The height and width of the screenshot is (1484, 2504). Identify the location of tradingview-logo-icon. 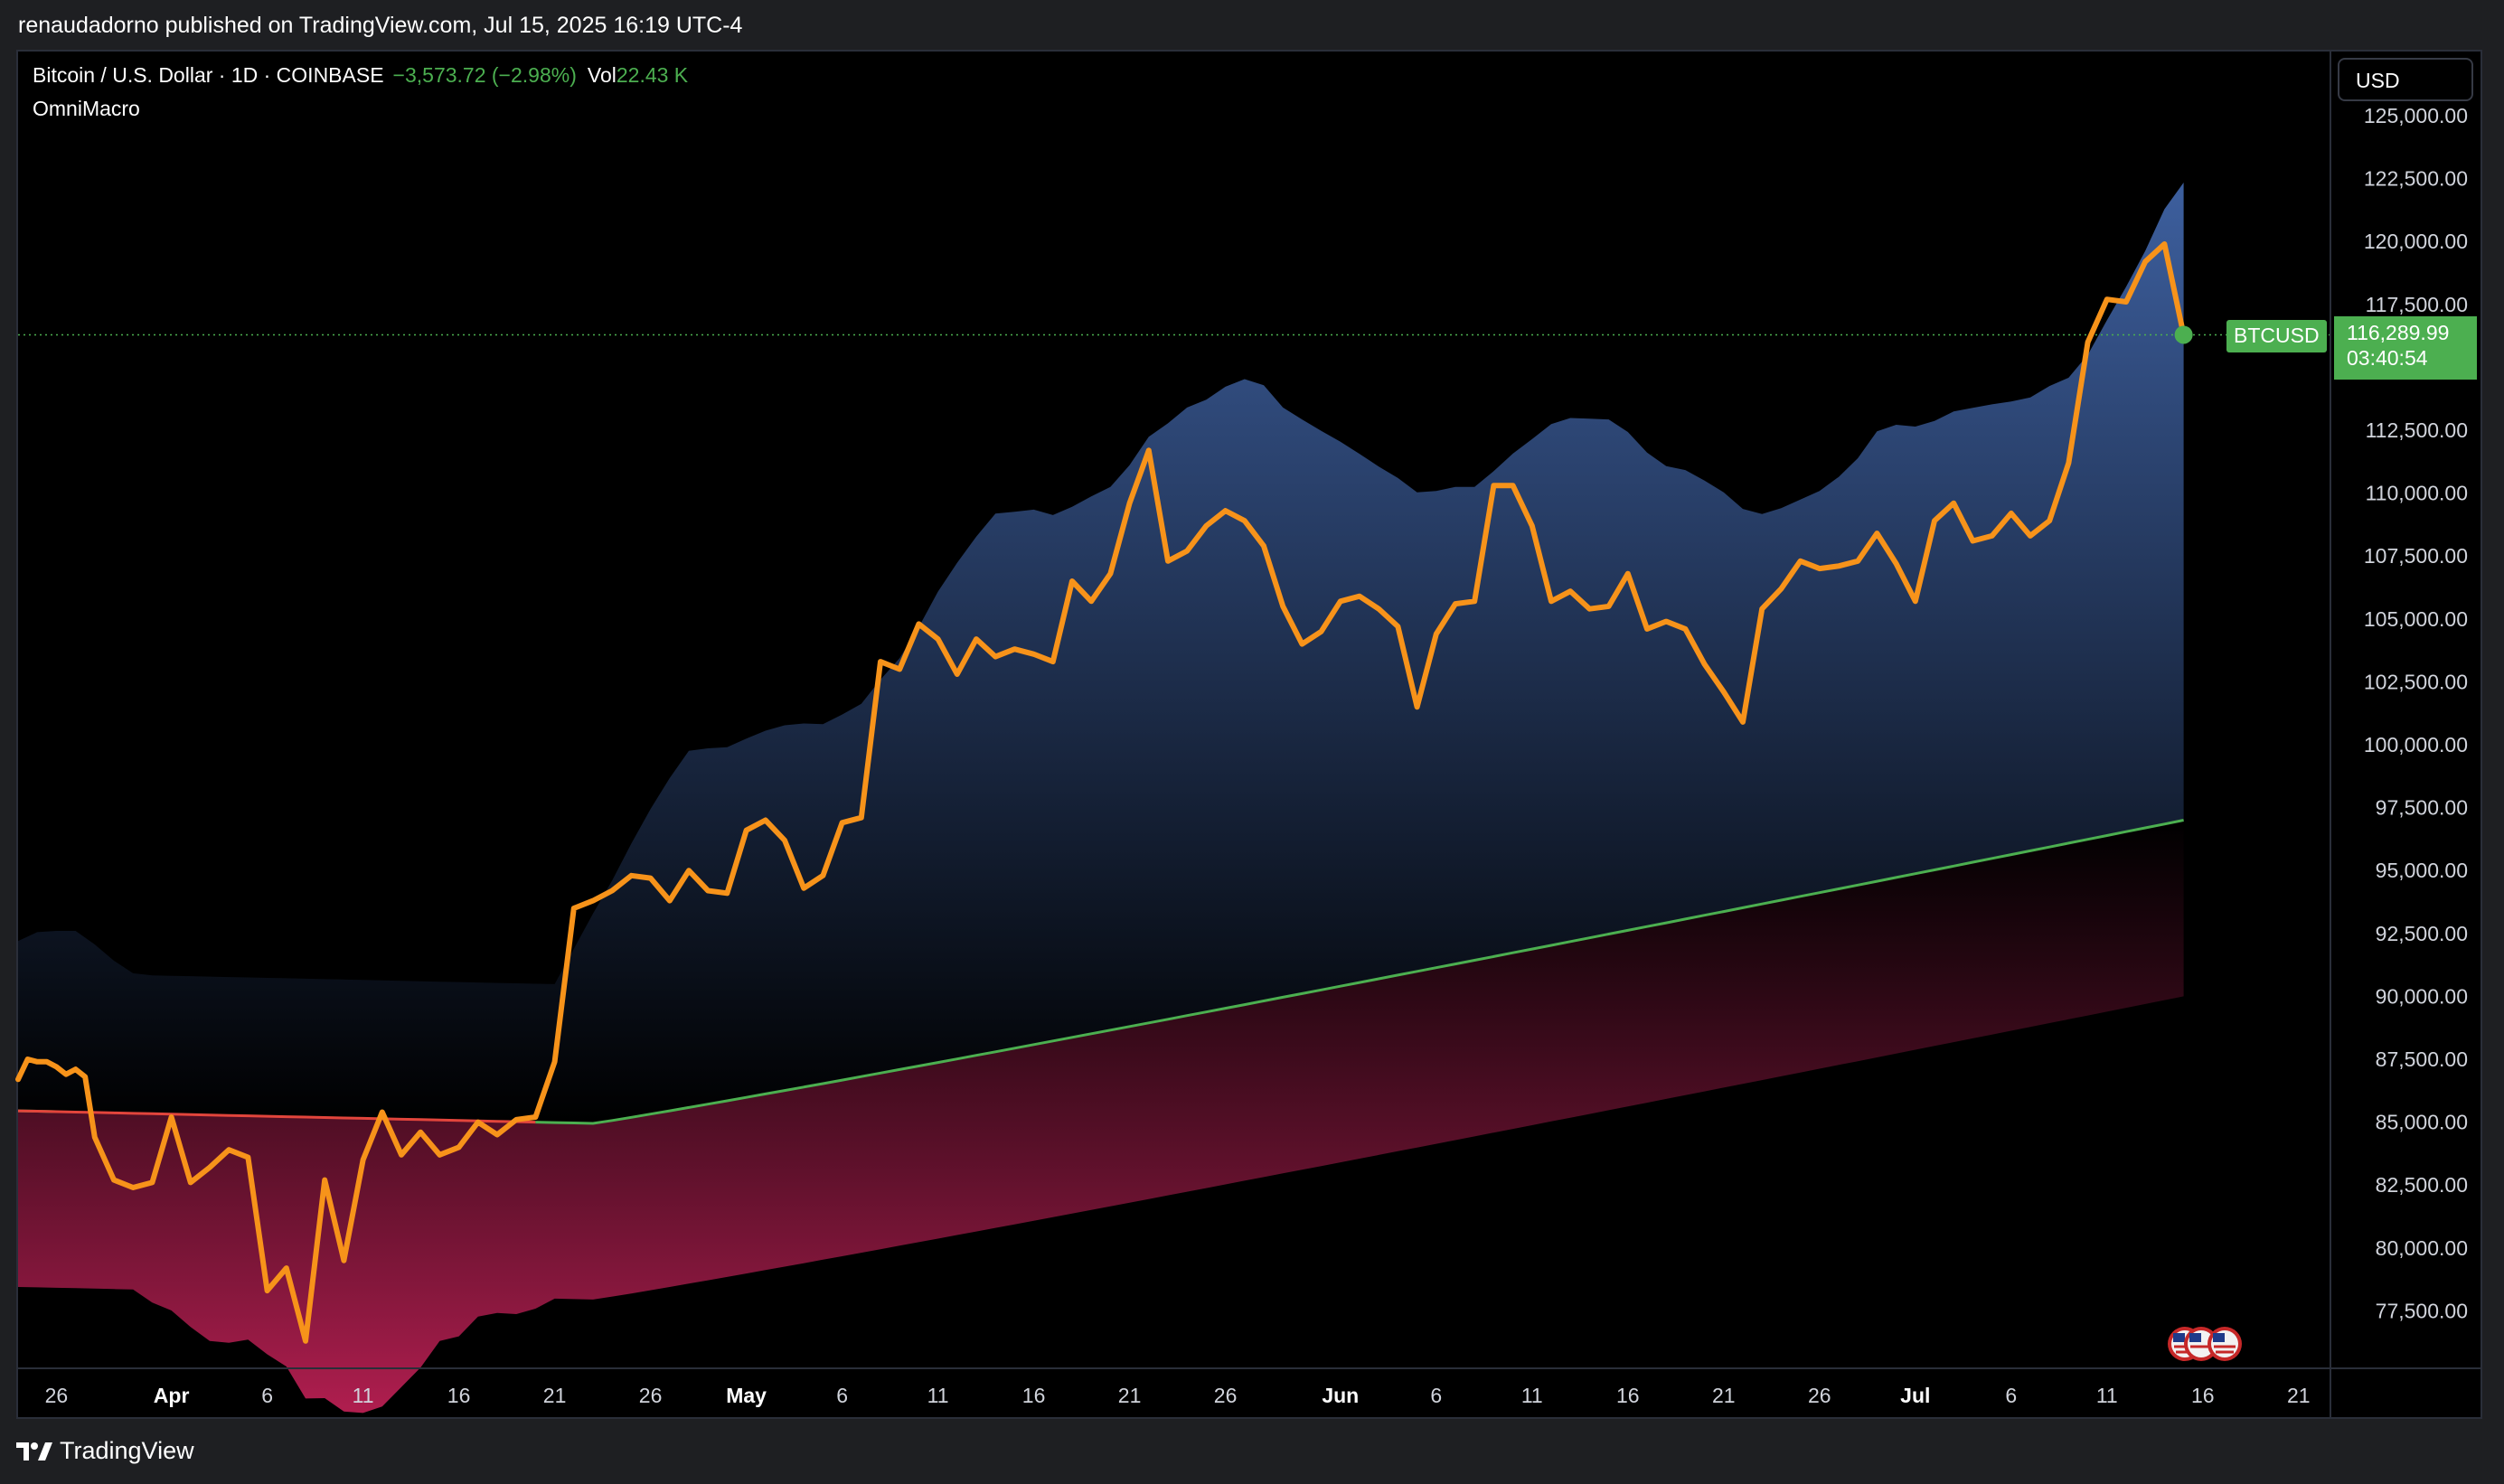
(34, 1452).